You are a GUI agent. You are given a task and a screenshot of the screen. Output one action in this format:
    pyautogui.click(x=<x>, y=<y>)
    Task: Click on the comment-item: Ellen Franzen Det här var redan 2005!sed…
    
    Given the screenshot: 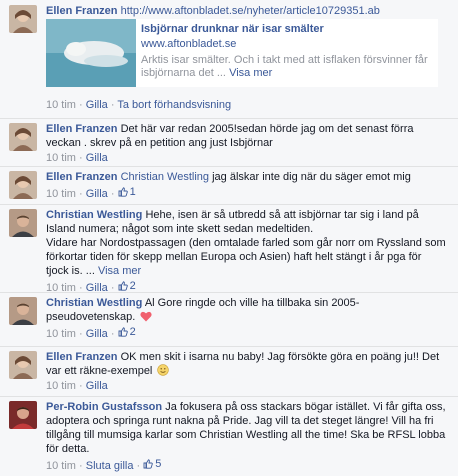 What is the action you would take?
    pyautogui.click(x=229, y=142)
    